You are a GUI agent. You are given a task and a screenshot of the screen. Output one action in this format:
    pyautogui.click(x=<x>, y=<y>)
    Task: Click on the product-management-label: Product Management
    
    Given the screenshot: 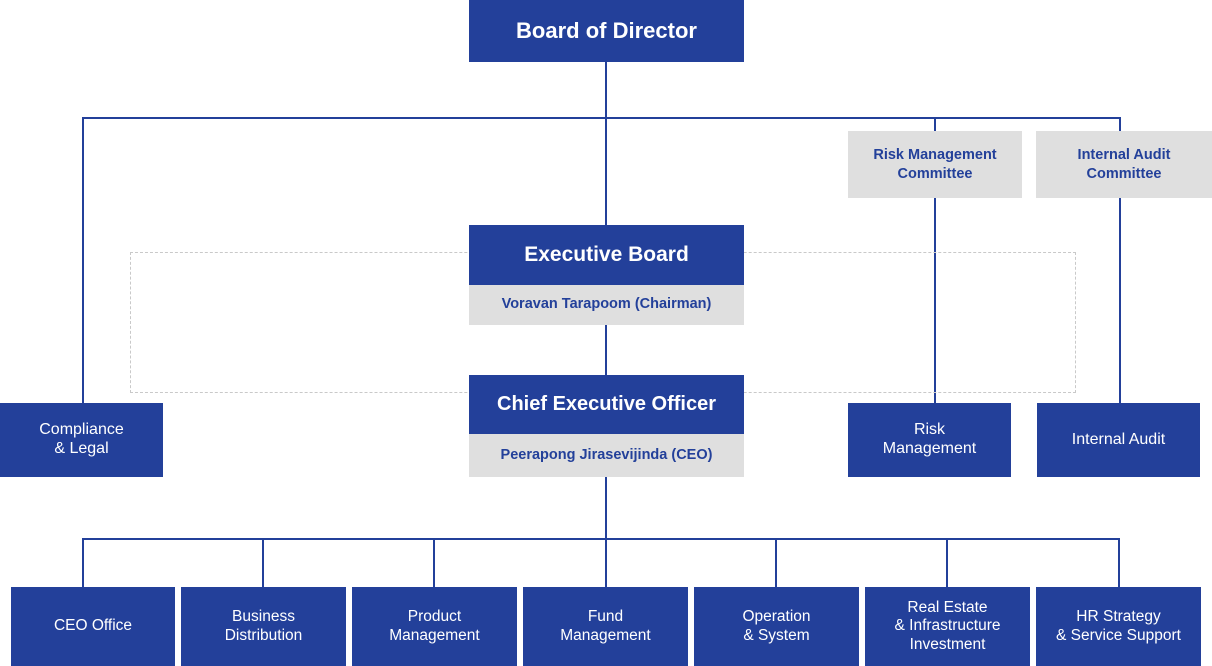 What is the action you would take?
    pyautogui.click(x=434, y=626)
    